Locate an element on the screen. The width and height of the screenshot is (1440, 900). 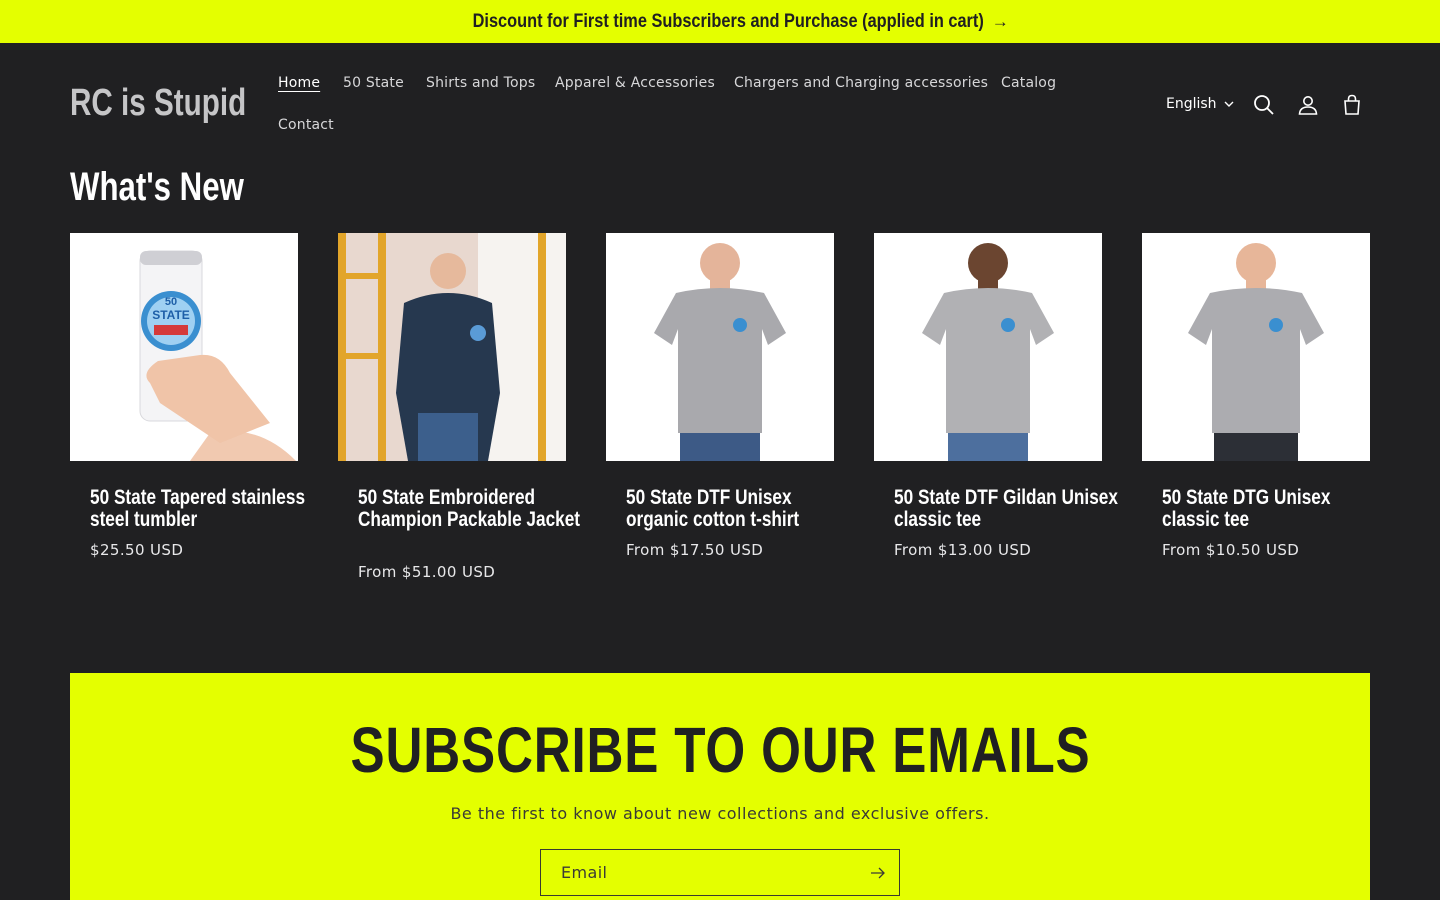
language-label: English is located at coordinates (1191, 104).